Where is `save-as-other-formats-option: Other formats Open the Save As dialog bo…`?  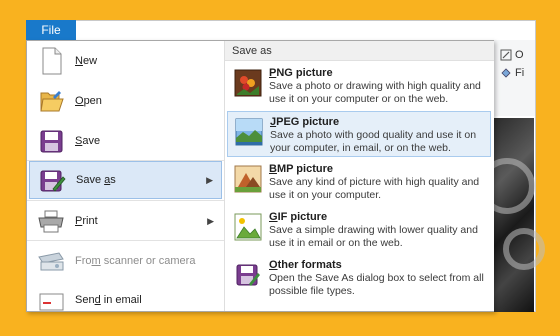 save-as-other-formats-option: Other formats Open the Save As dialog bo… is located at coordinates (359, 278).